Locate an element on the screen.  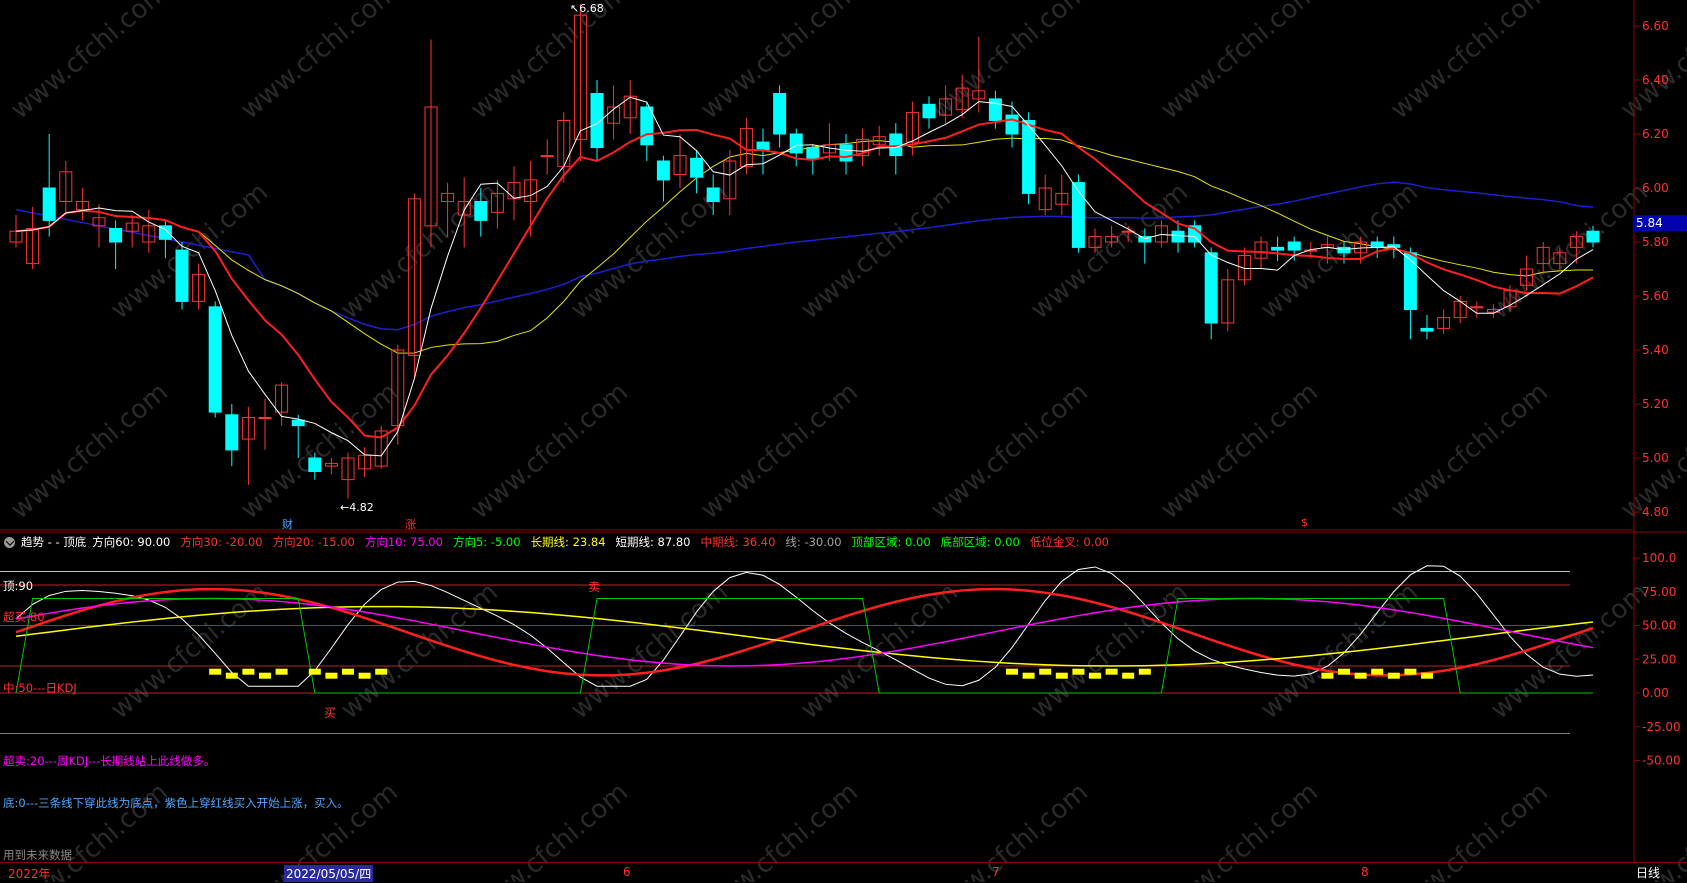
price-tick-label: 6.20 is located at coordinates (1655, 134).